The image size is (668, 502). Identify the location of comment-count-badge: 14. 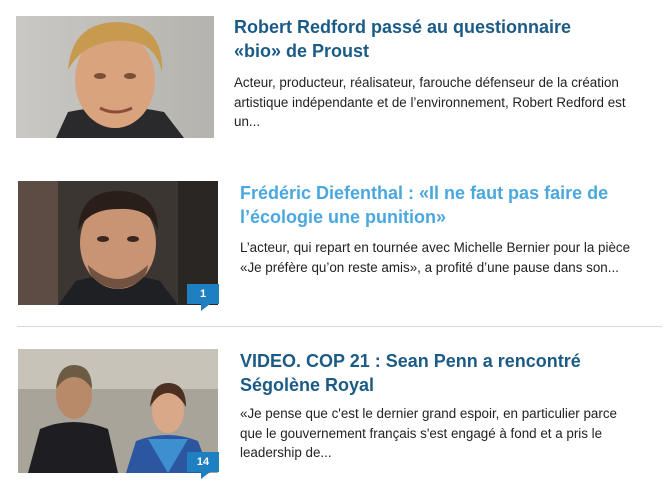
(203, 465).